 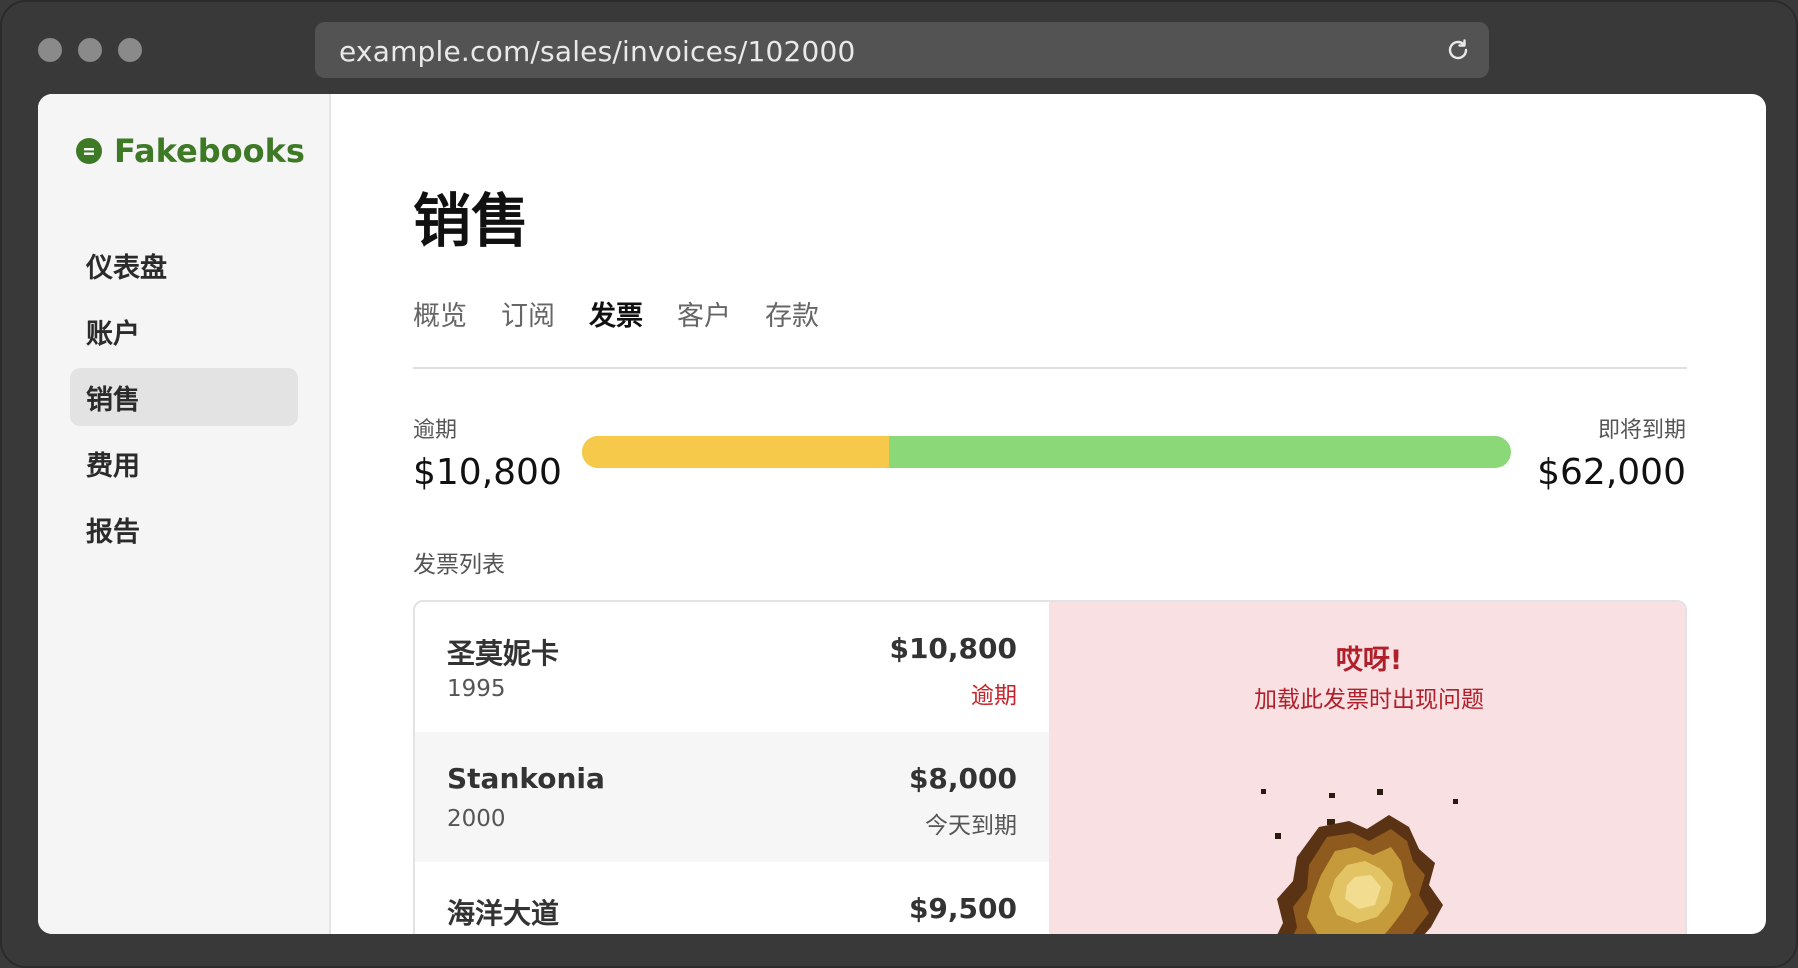 What do you see at coordinates (184, 331) in the screenshot?
I see `sidebar-item-accounts: 账户` at bounding box center [184, 331].